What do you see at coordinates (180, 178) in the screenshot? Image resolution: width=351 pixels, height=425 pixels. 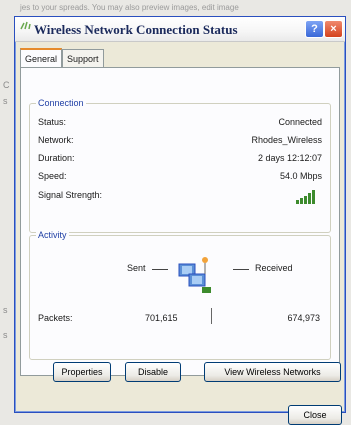 I see `speed-row: Speed: 54.0 Mbps` at bounding box center [180, 178].